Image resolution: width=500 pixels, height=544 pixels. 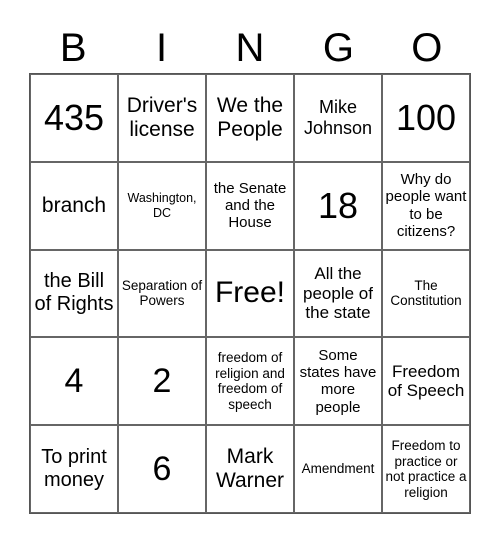 What do you see at coordinates (74, 381) in the screenshot?
I see `bingo-cell: 4` at bounding box center [74, 381].